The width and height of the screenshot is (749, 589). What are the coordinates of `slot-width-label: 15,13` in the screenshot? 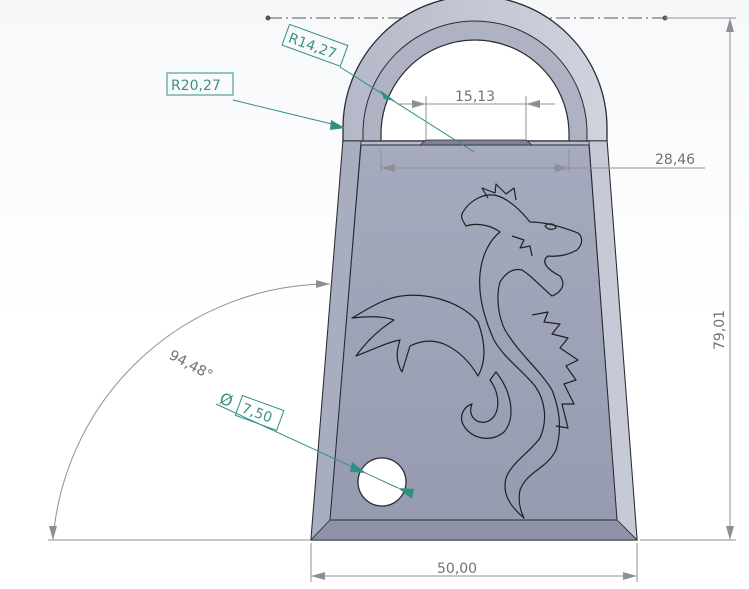 It's located at (475, 97).